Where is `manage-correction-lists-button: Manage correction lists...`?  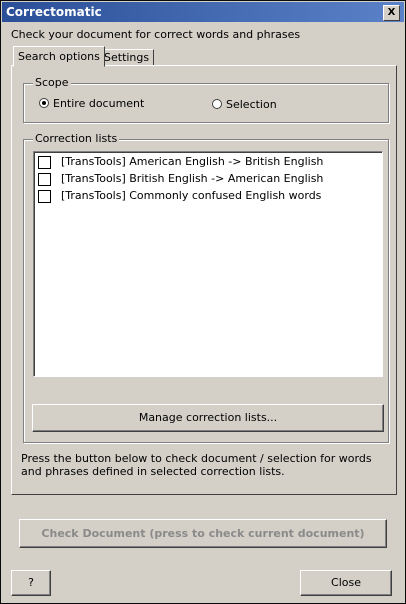 manage-correction-lists-button: Manage correction lists... is located at coordinates (208, 418).